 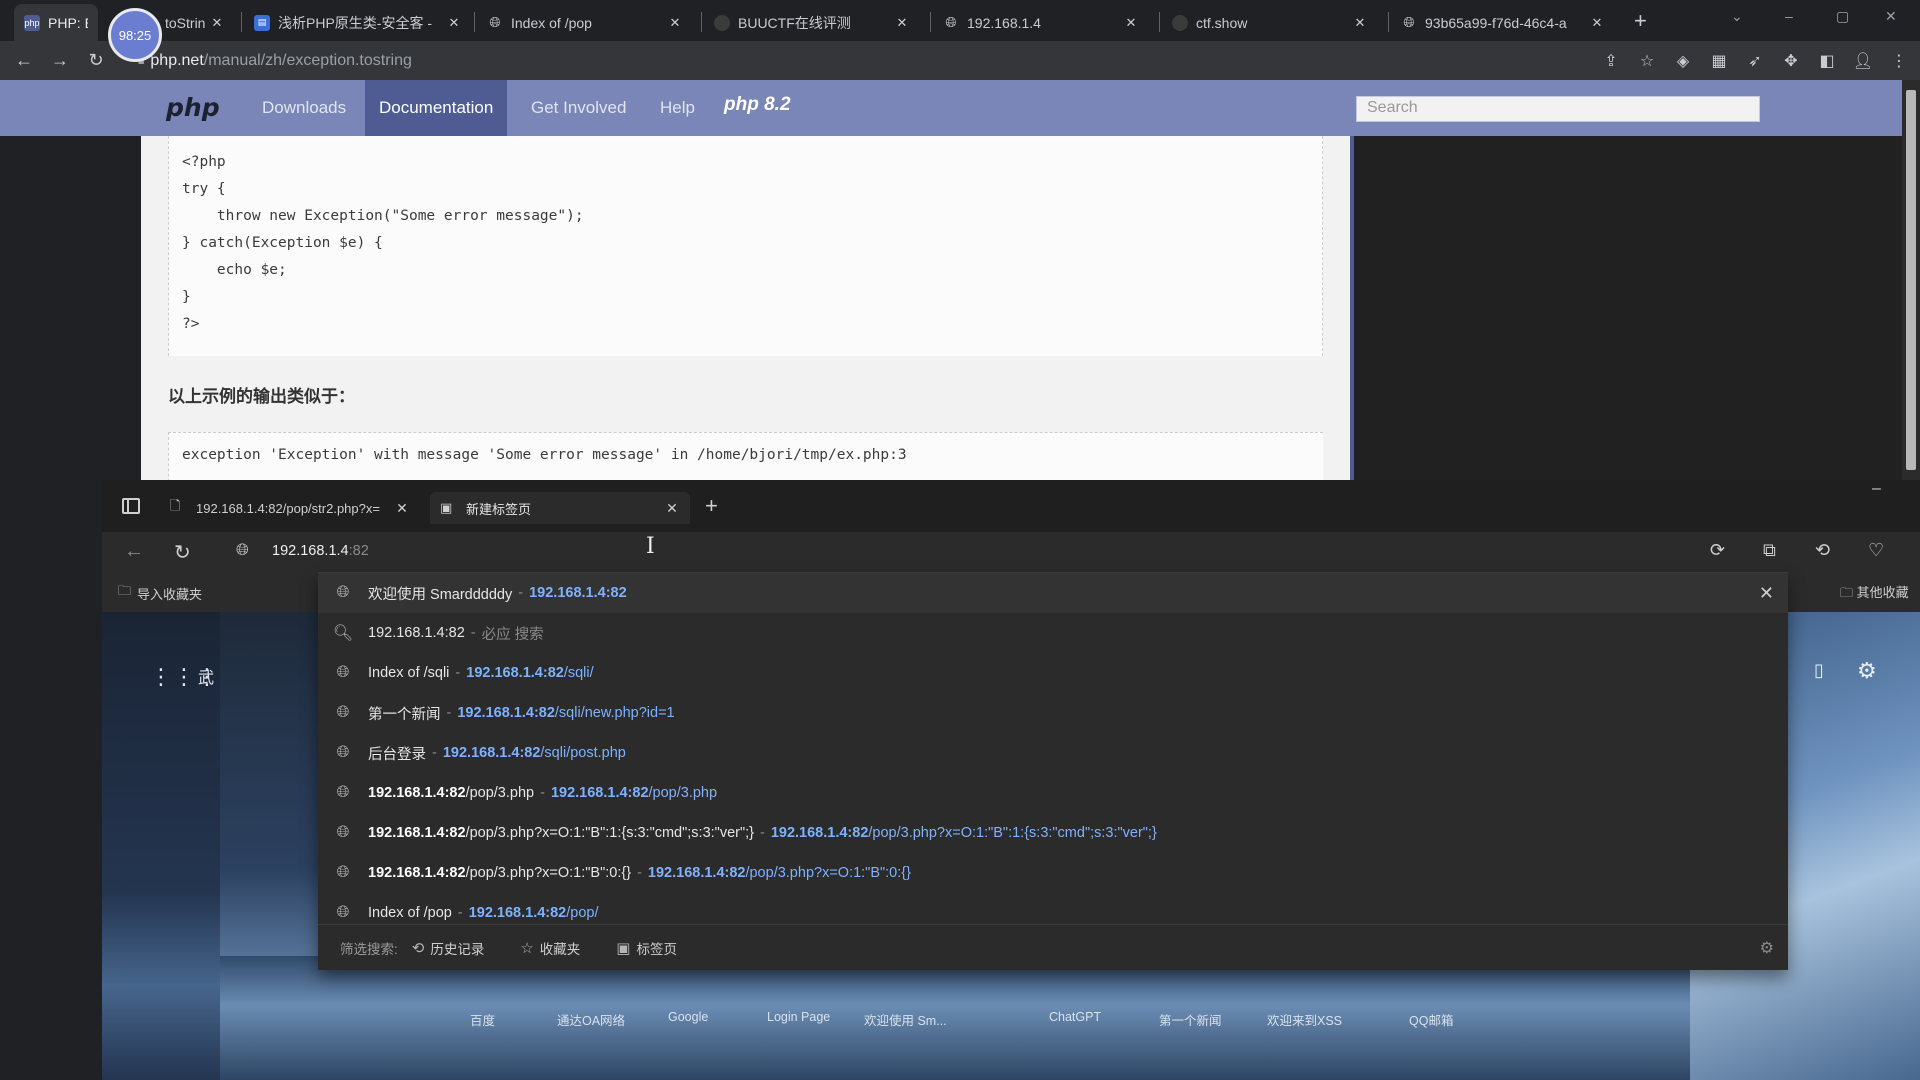 What do you see at coordinates (1755, 61) in the screenshot?
I see `extension-rocket-icon: ➶` at bounding box center [1755, 61].